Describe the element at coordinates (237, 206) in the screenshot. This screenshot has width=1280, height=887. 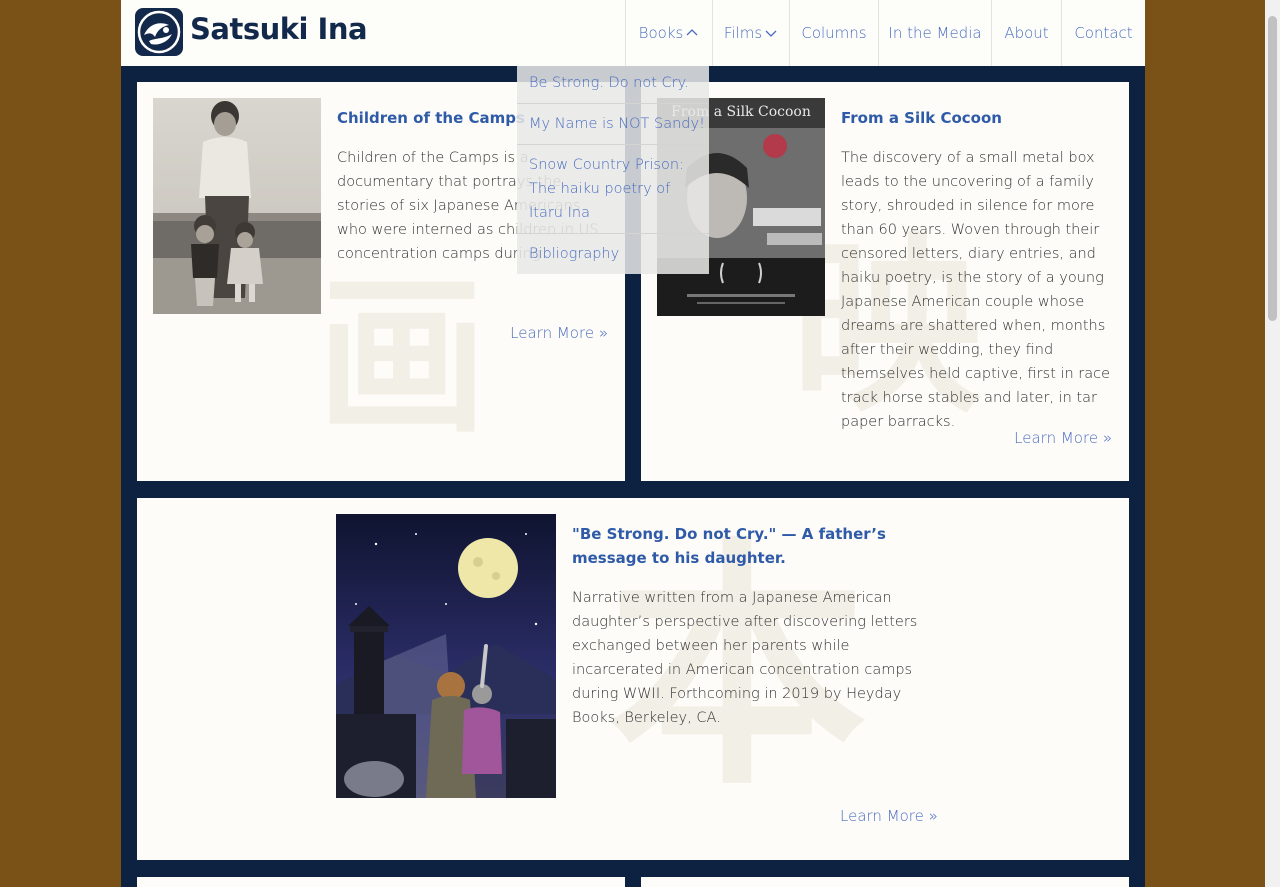
I see `children-camps-photo` at that location.